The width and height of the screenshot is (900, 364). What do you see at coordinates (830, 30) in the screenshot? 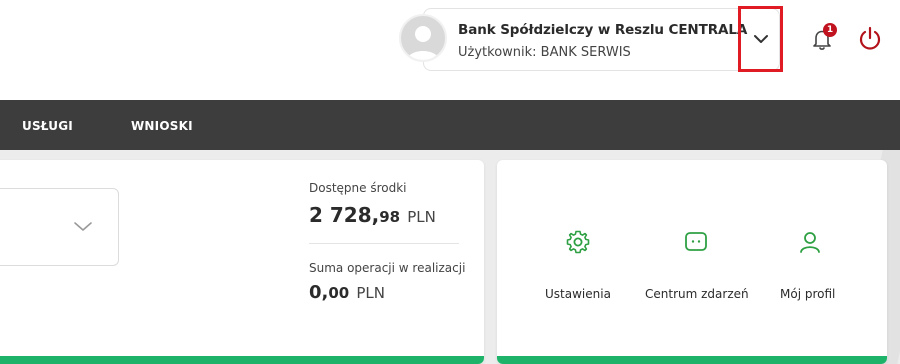
I see `notification-badge: 1` at bounding box center [830, 30].